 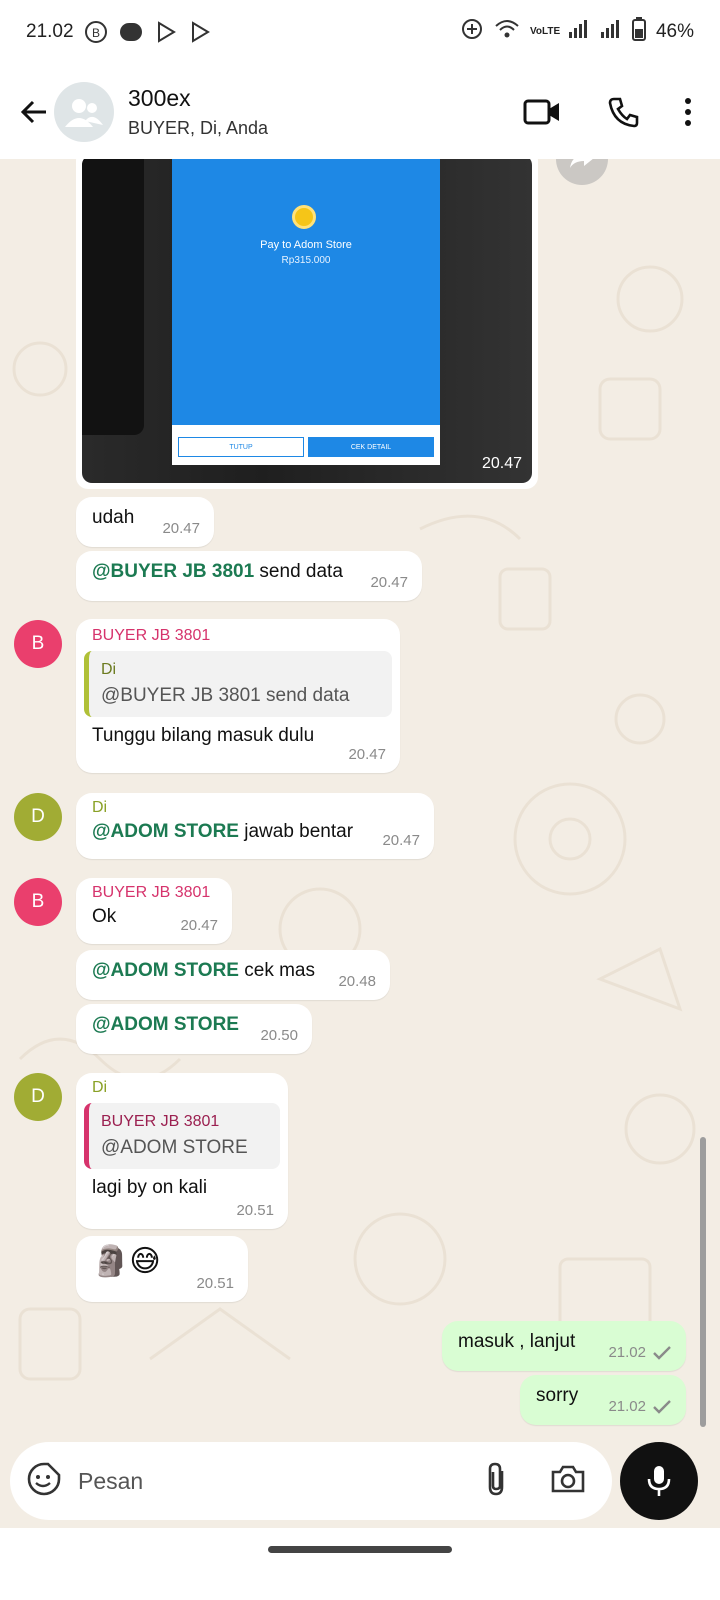 I want to click on video-camera-icon, so click(x=541, y=111).